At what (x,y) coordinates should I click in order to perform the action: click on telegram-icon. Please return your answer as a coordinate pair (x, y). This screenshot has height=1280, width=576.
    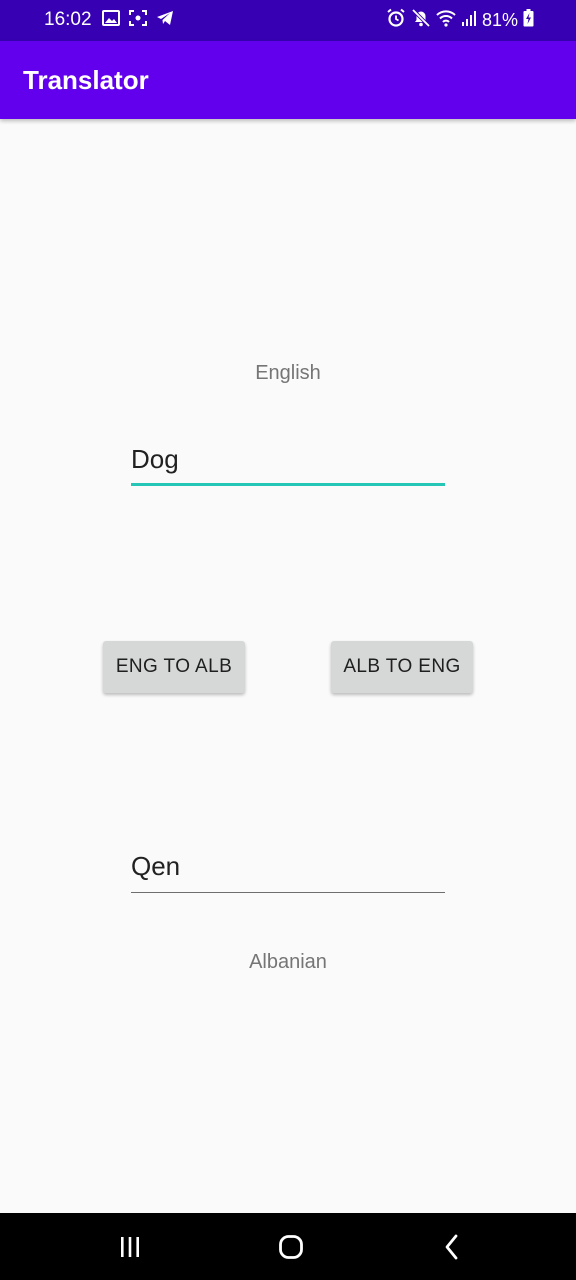
    Looking at the image, I should click on (165, 20).